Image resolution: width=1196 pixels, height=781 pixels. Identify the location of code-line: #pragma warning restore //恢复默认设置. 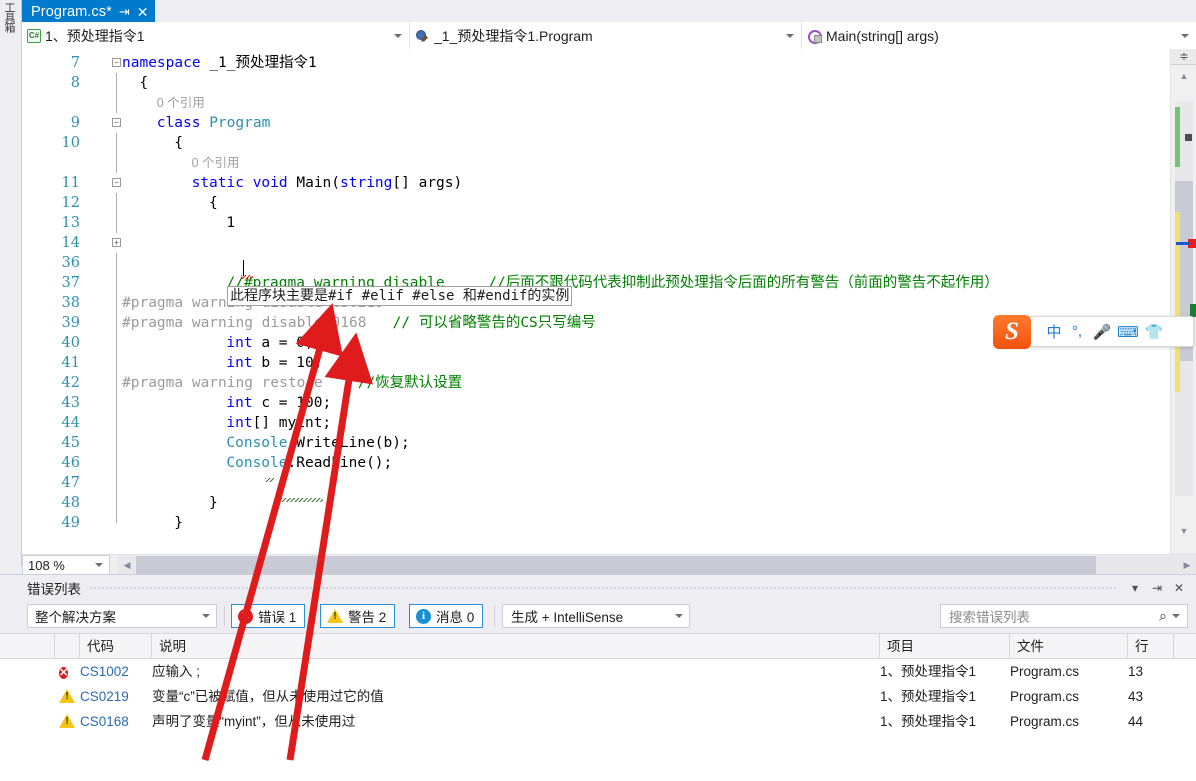
(292, 383).